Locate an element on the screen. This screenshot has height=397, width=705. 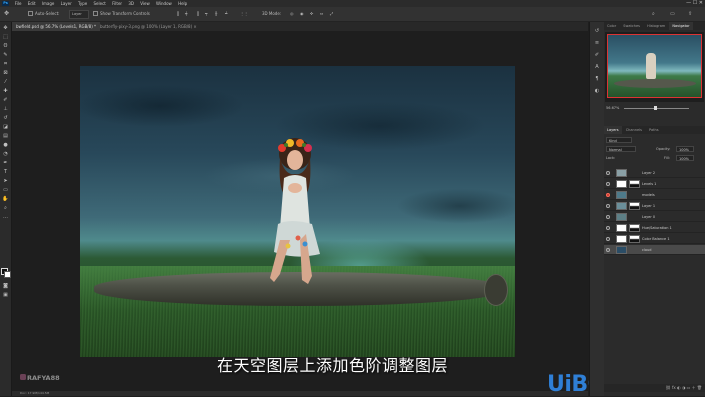
tab-layers: Layers is located at coordinates (613, 130).